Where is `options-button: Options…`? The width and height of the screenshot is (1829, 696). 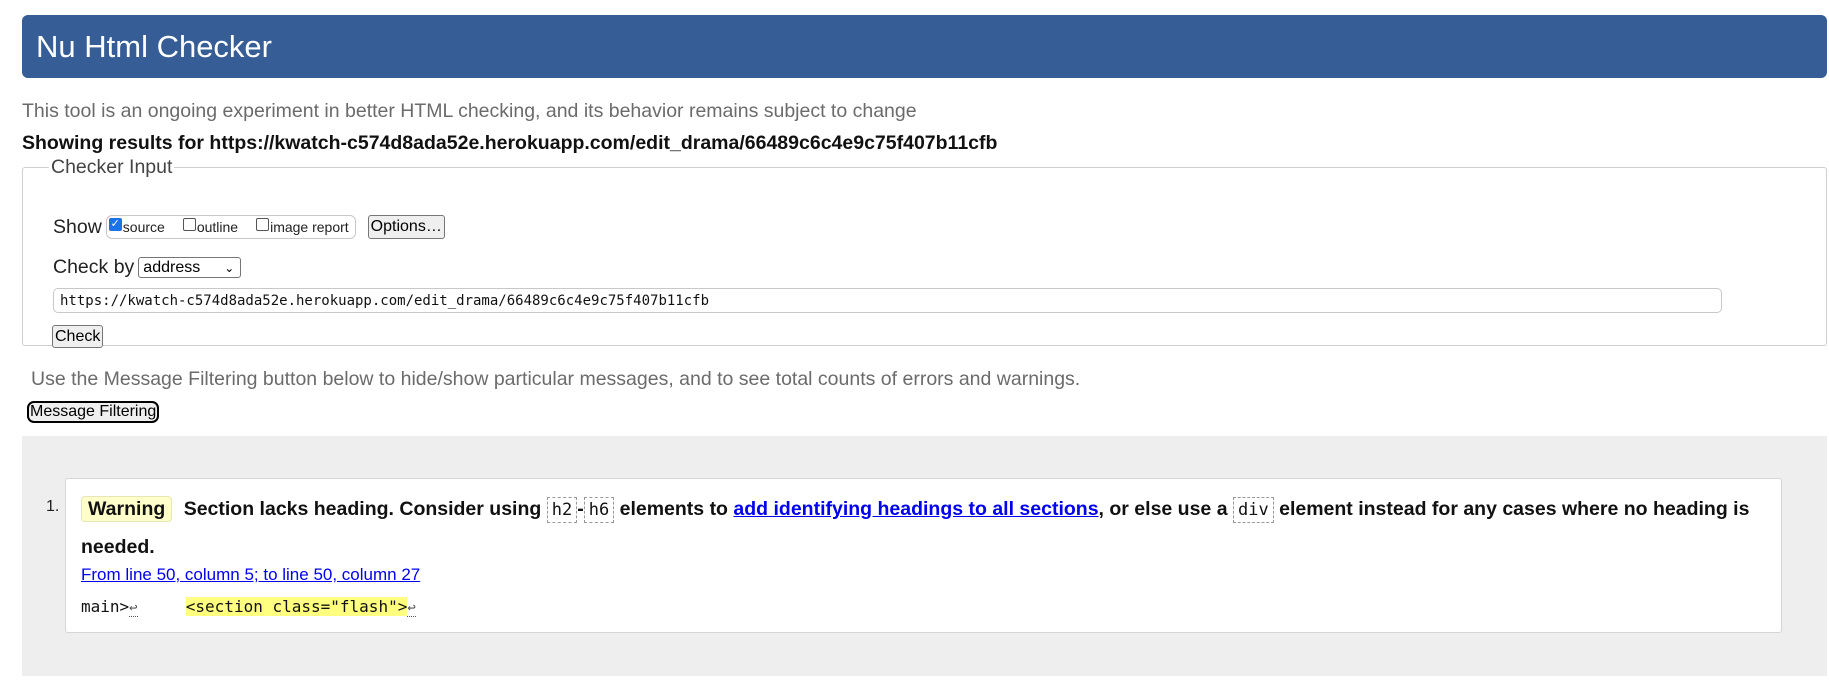 options-button: Options… is located at coordinates (406, 227).